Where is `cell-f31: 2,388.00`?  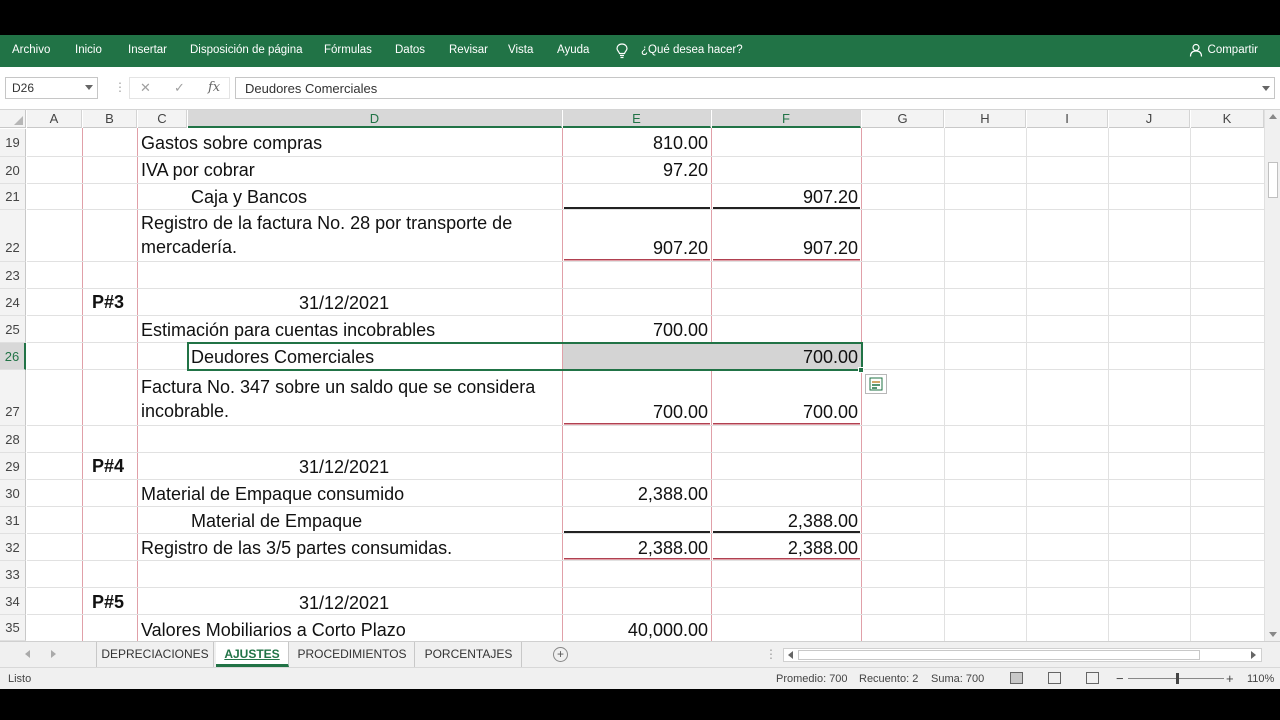 cell-f31: 2,388.00 is located at coordinates (785, 521).